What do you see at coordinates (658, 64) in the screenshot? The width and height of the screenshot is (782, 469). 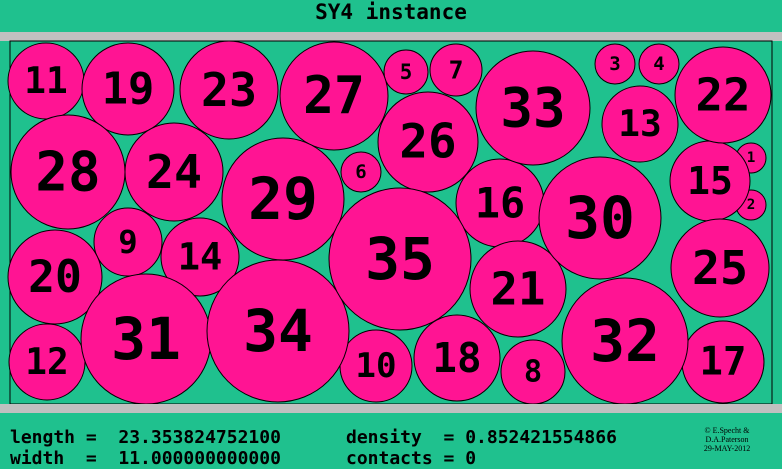 I see `circle-label-4: 4` at bounding box center [658, 64].